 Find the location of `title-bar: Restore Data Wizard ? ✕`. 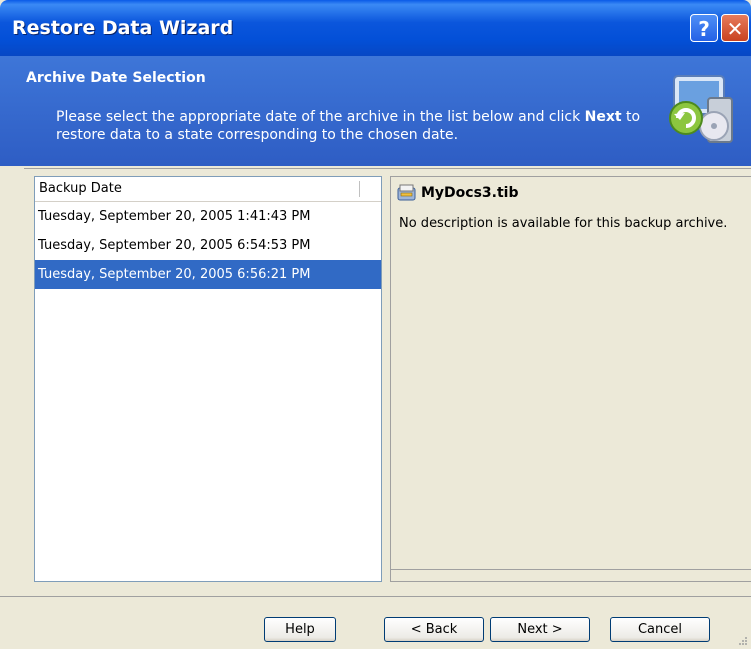

title-bar: Restore Data Wizard ? ✕ is located at coordinates (375, 28).